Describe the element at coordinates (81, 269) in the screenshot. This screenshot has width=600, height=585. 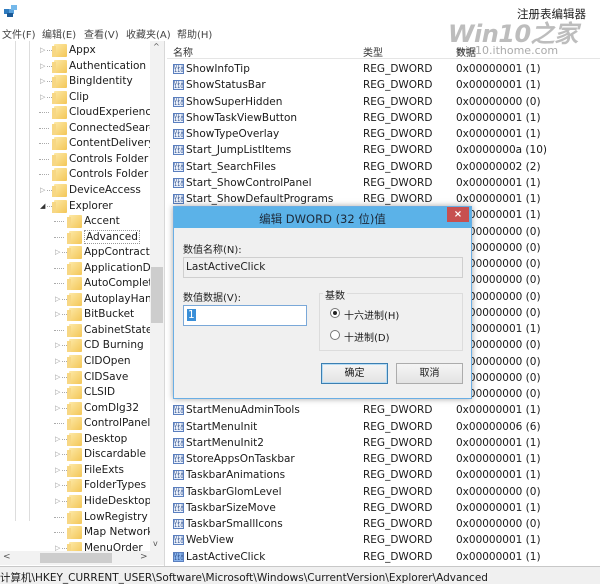
I see `tree-item: ApplicationDes` at that location.